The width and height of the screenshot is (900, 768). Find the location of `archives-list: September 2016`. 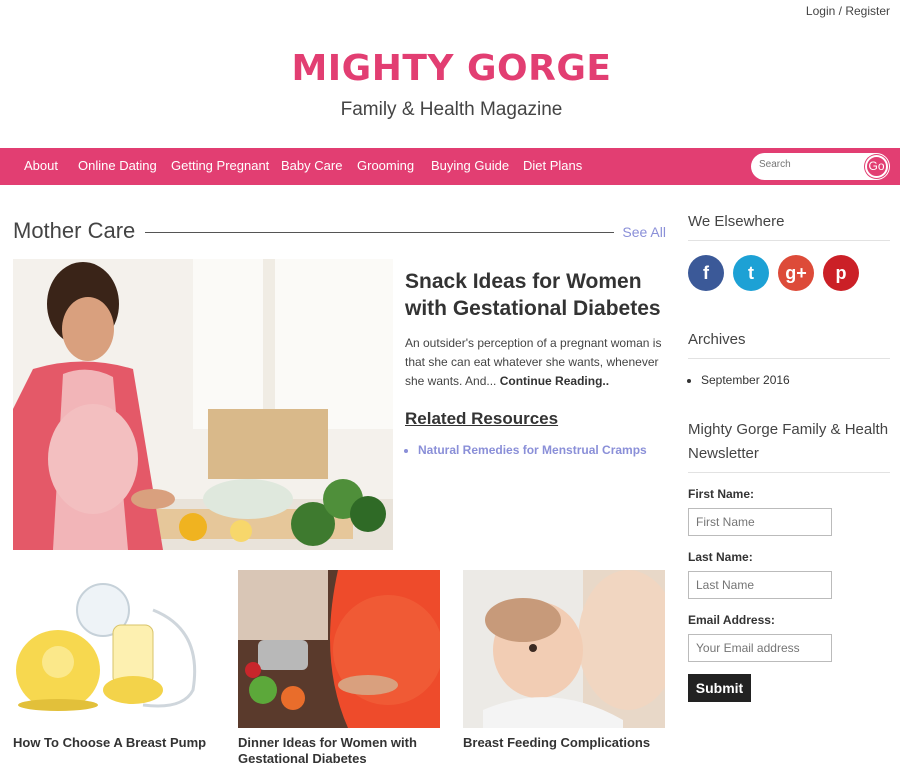

archives-list: September 2016 is located at coordinates (795, 380).